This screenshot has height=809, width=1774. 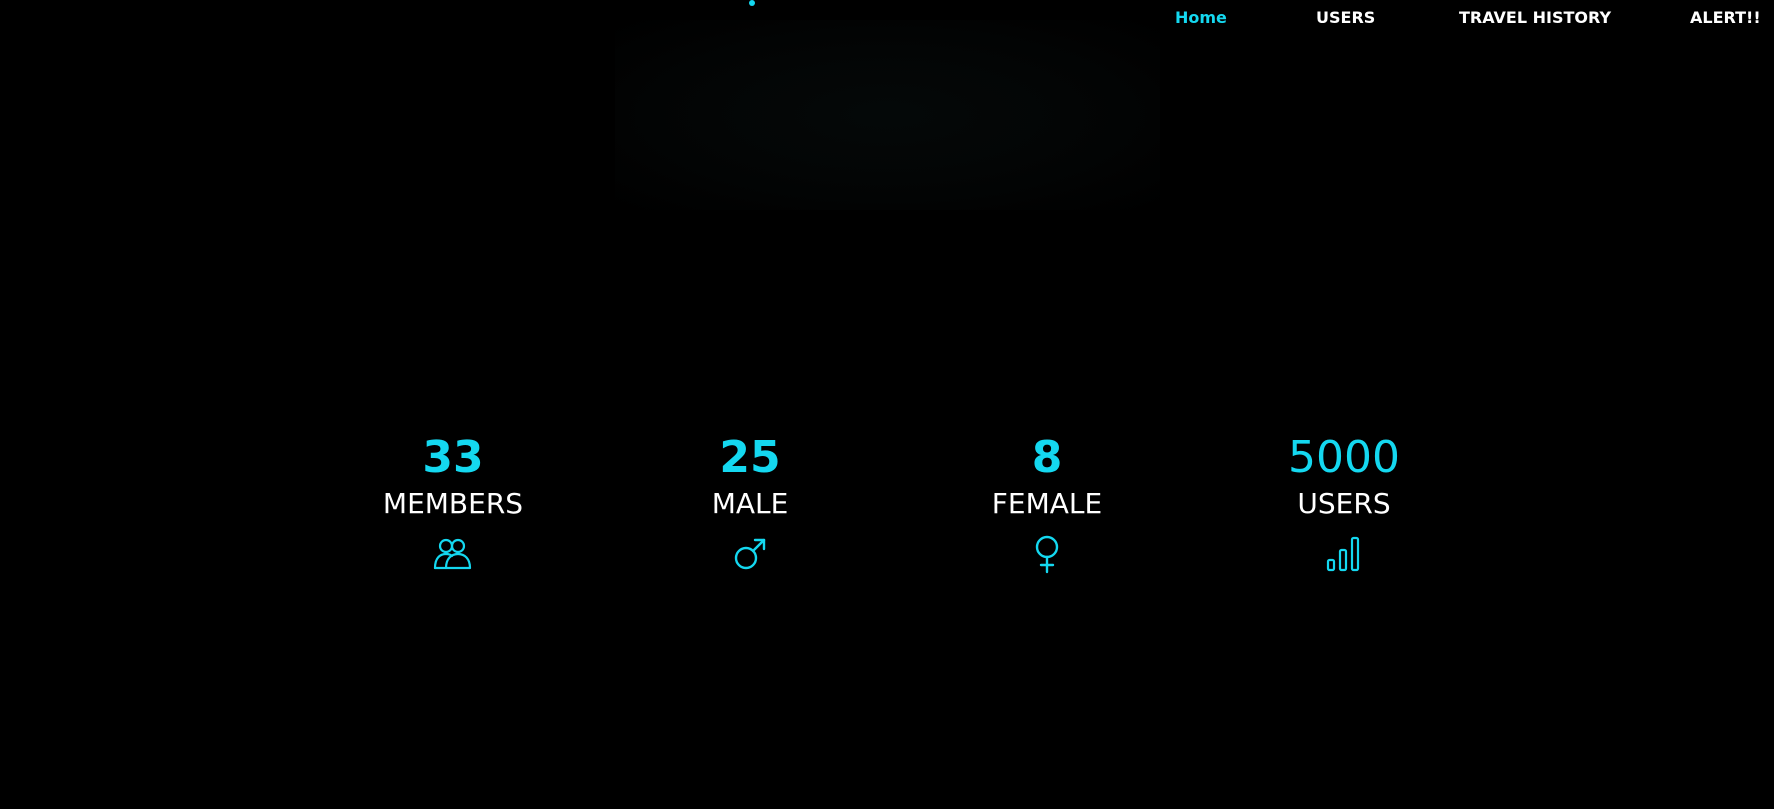 I want to click on male-icon, so click(x=750, y=554).